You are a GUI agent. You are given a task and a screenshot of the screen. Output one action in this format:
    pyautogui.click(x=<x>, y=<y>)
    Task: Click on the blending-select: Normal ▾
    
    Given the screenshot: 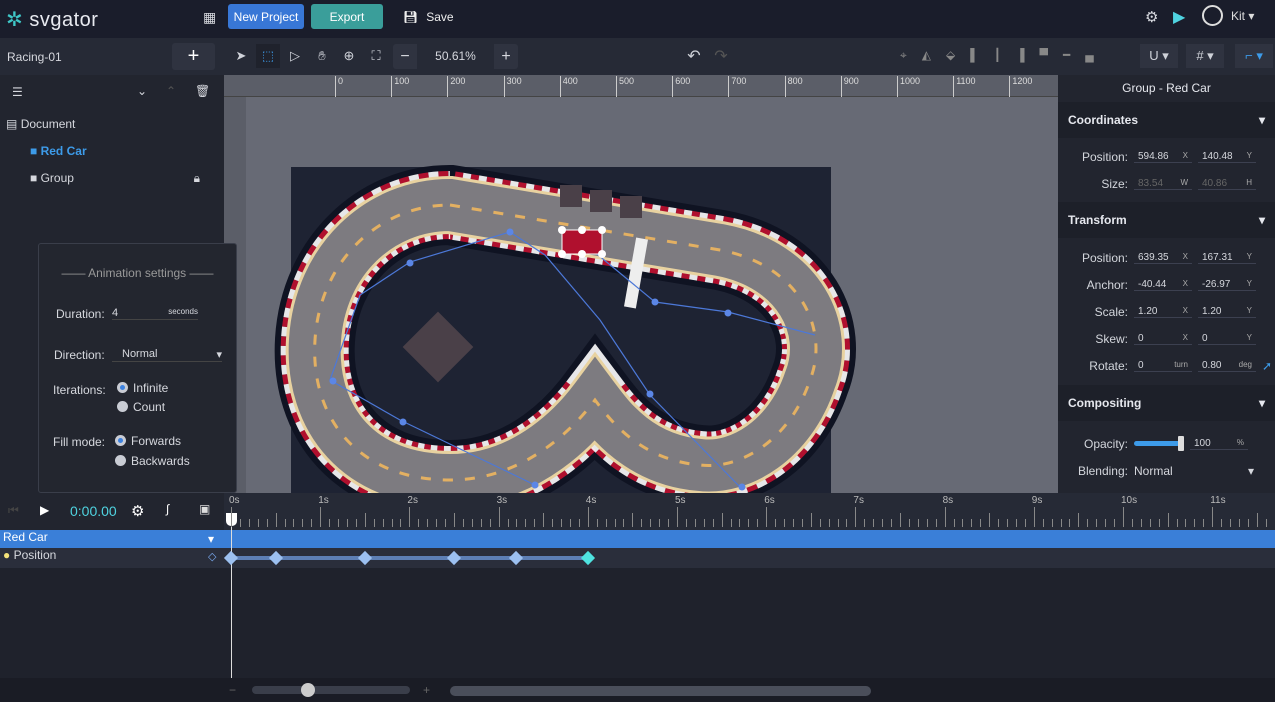 What is the action you would take?
    pyautogui.click(x=1194, y=471)
    